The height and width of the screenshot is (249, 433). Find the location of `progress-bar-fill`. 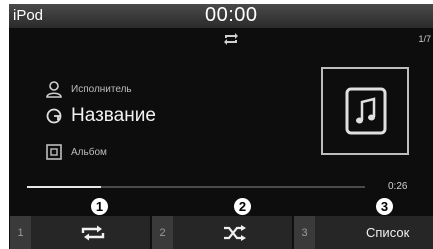

progress-bar-fill is located at coordinates (64, 187).